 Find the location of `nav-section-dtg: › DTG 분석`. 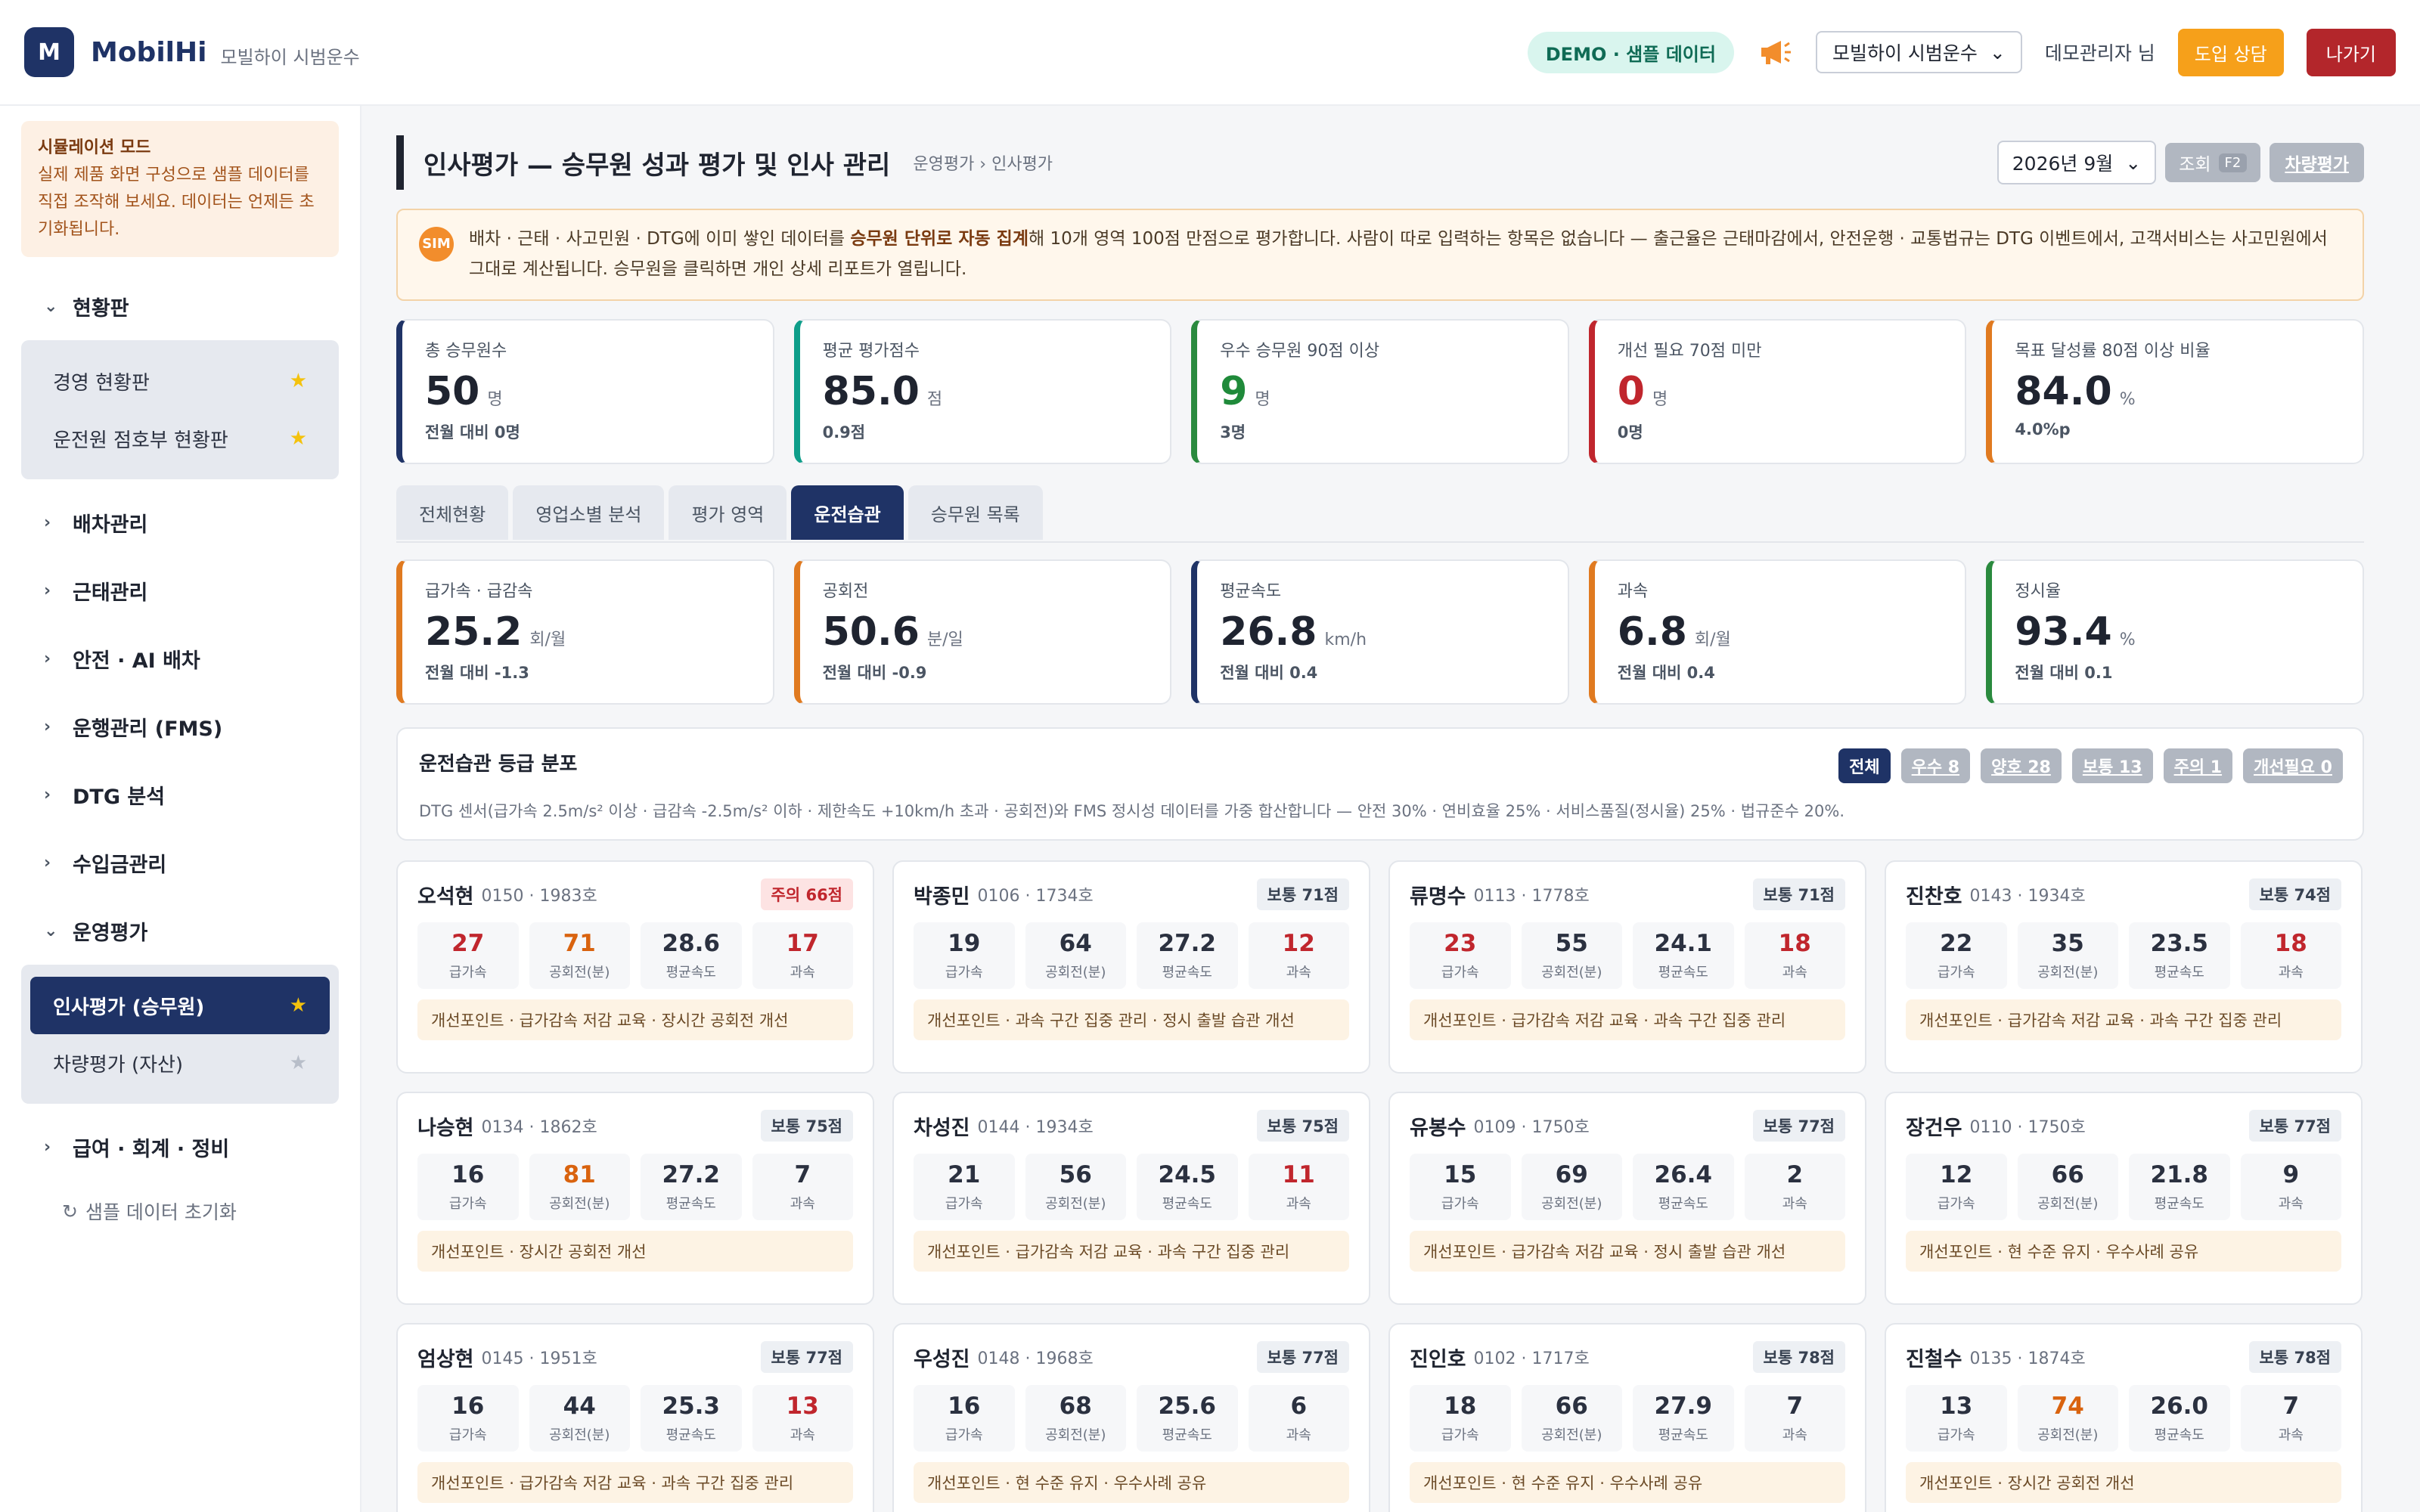

nav-section-dtg: › DTG 분석 is located at coordinates (180, 795).